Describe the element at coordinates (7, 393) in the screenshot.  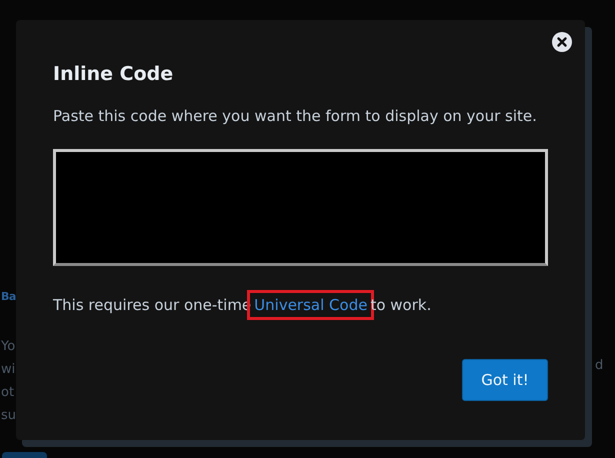
I see `background-text: ot` at that location.